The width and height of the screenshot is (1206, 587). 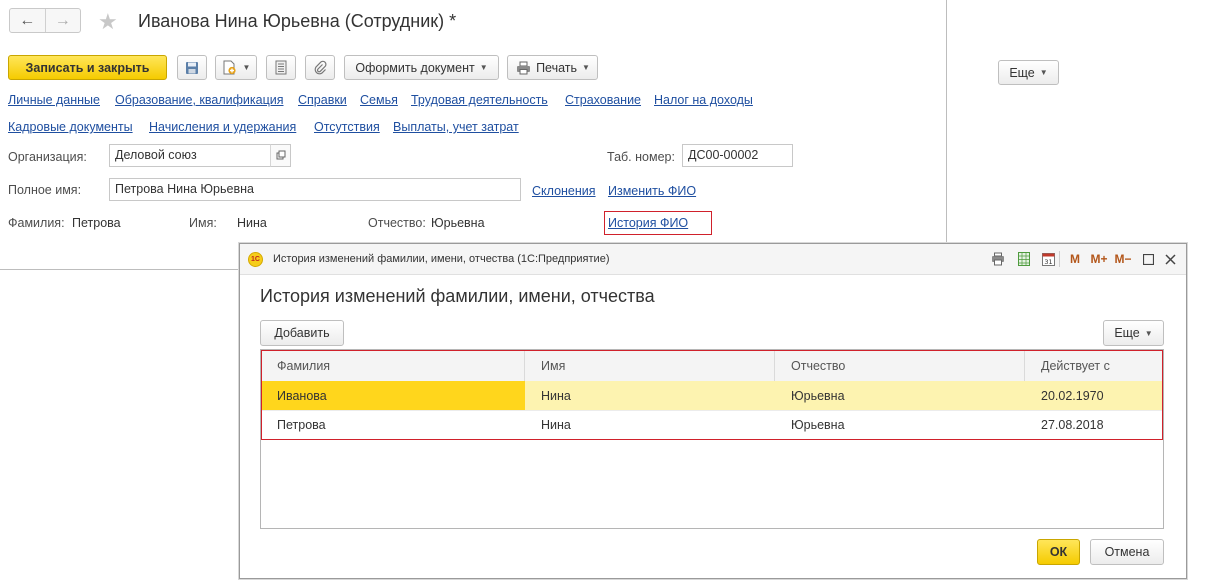 What do you see at coordinates (557, 67) in the screenshot?
I see `print-label: Печать` at bounding box center [557, 67].